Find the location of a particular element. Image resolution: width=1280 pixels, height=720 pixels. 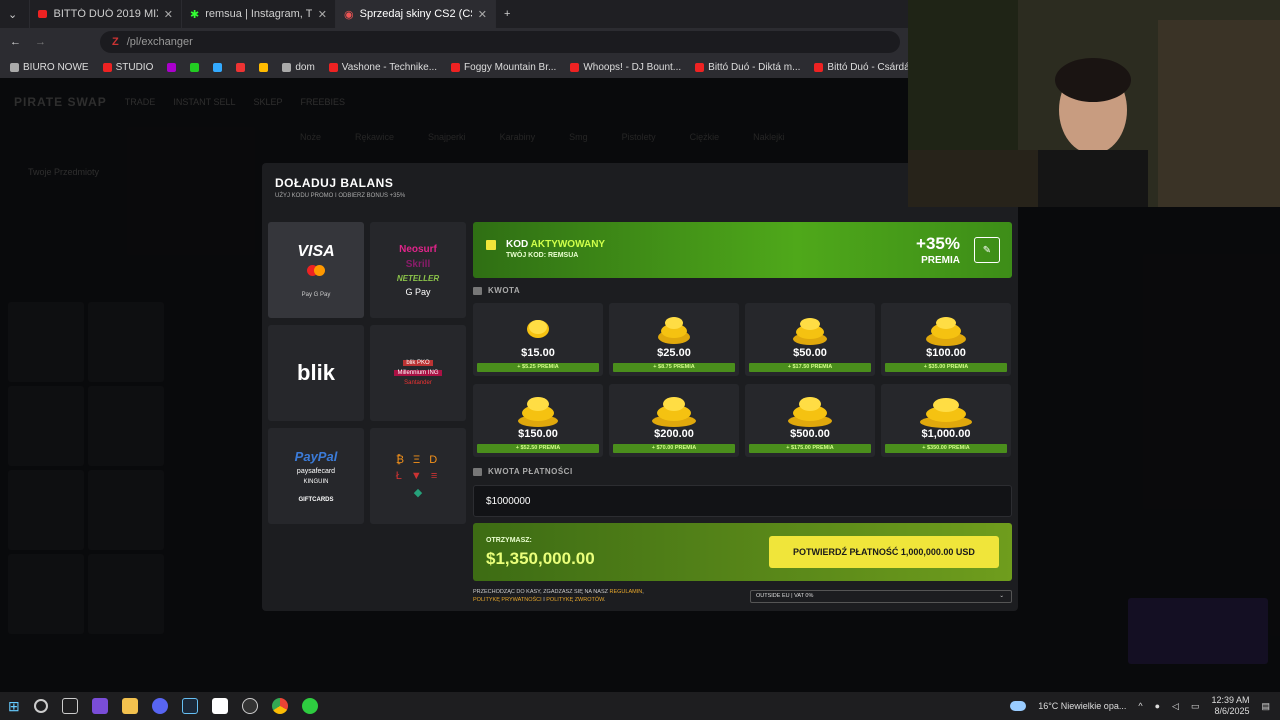

new-tab-button: + is located at coordinates (507, 14).